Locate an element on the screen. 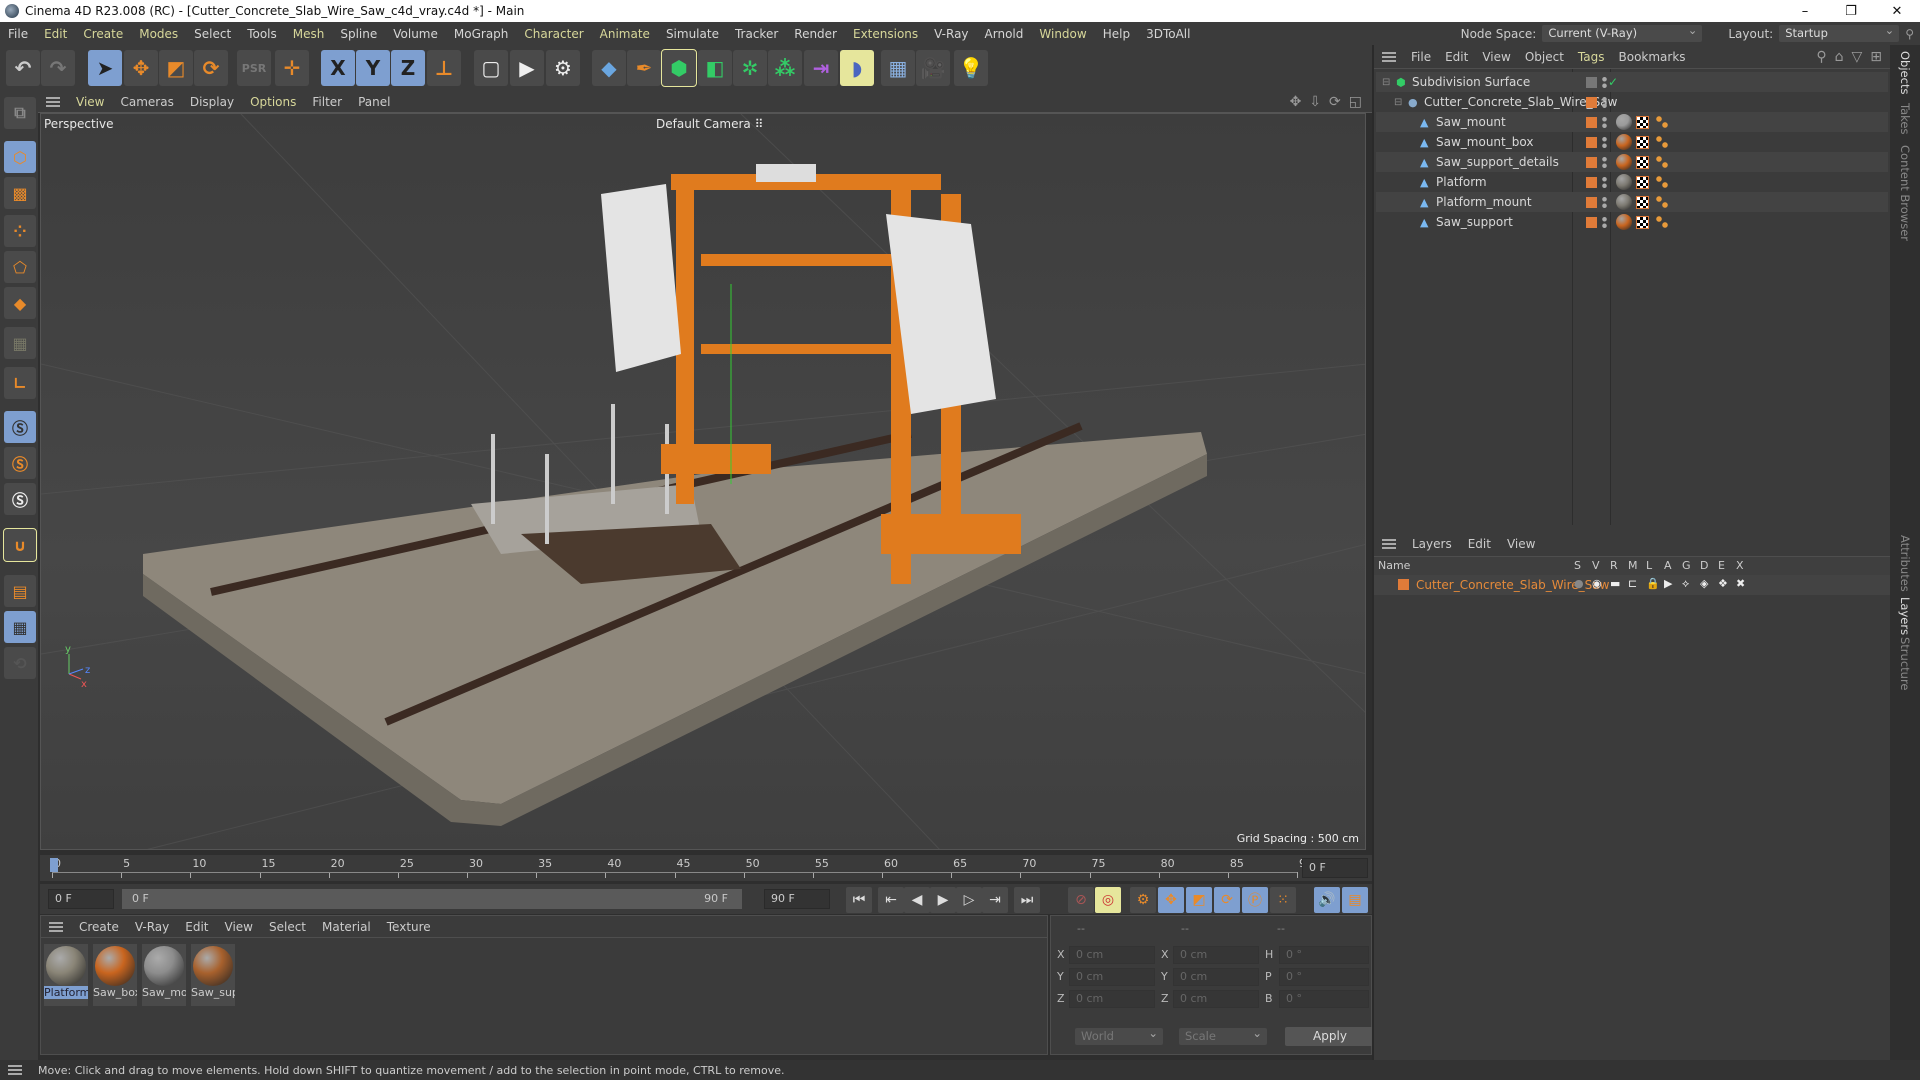  object-row: ▲ Saw_support is located at coordinates (1632, 222).